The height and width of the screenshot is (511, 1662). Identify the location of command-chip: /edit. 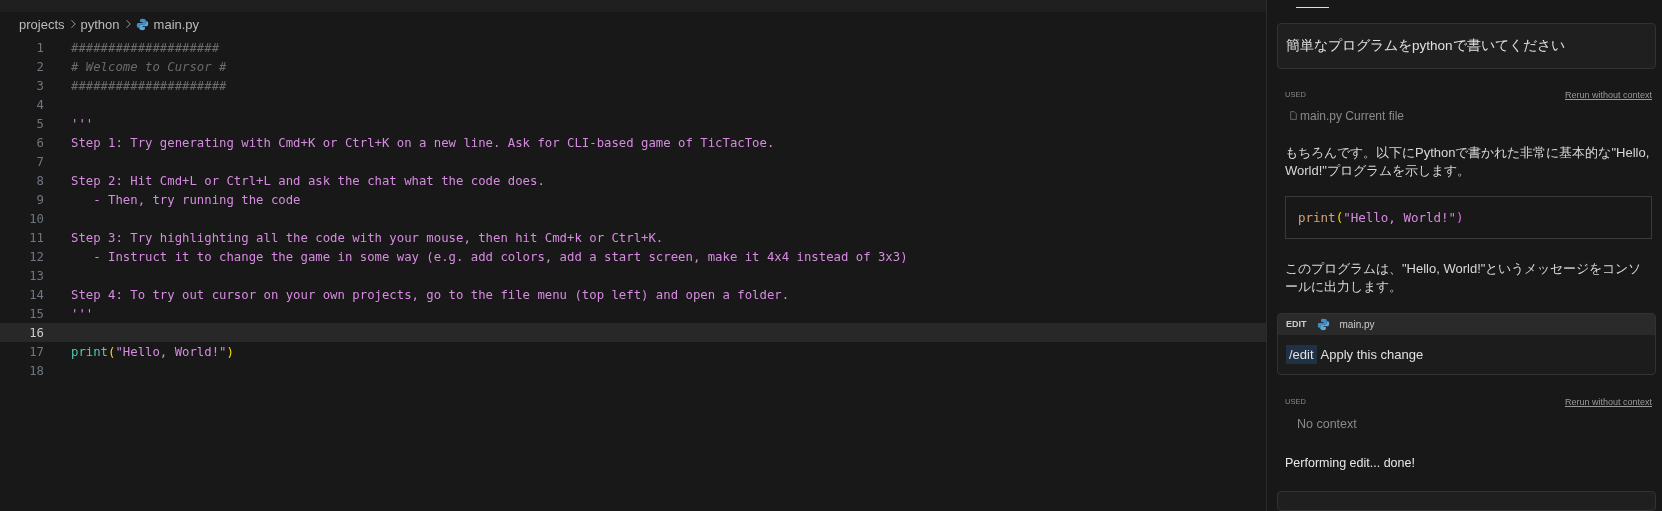
(1301, 354).